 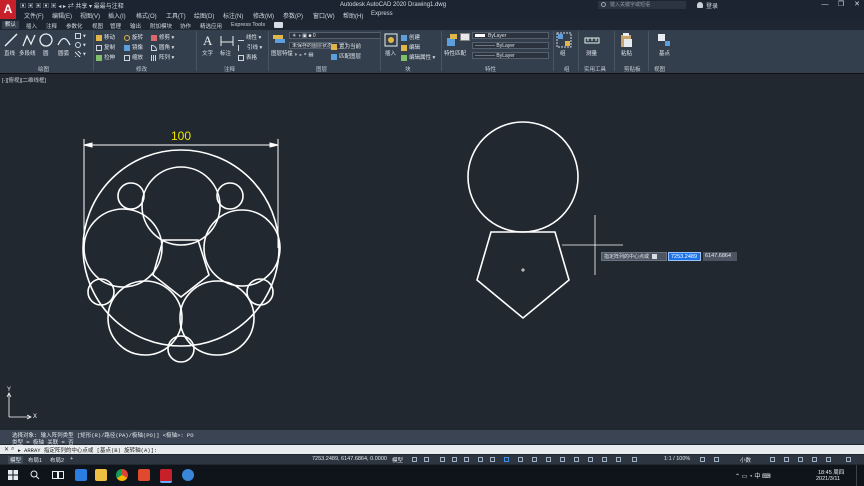 What do you see at coordinates (90, 15) in the screenshot?
I see `menu-view: 视图(V)` at bounding box center [90, 15].